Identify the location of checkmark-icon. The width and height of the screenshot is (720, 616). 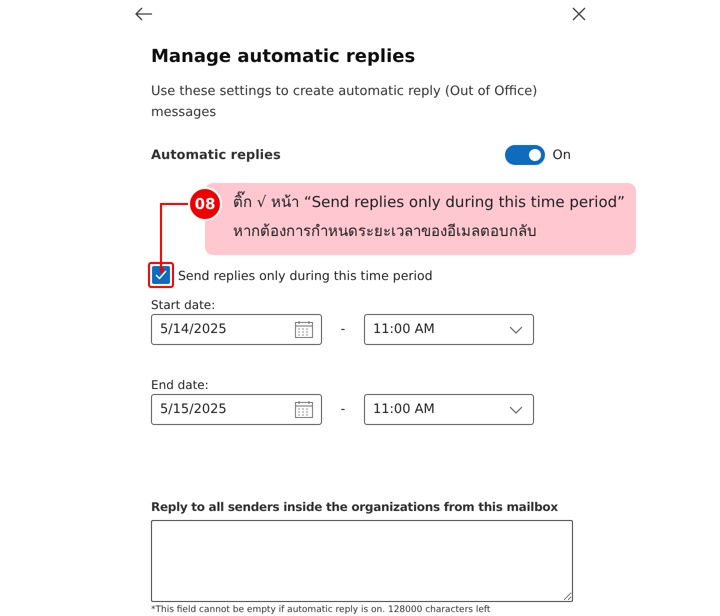
(161, 275).